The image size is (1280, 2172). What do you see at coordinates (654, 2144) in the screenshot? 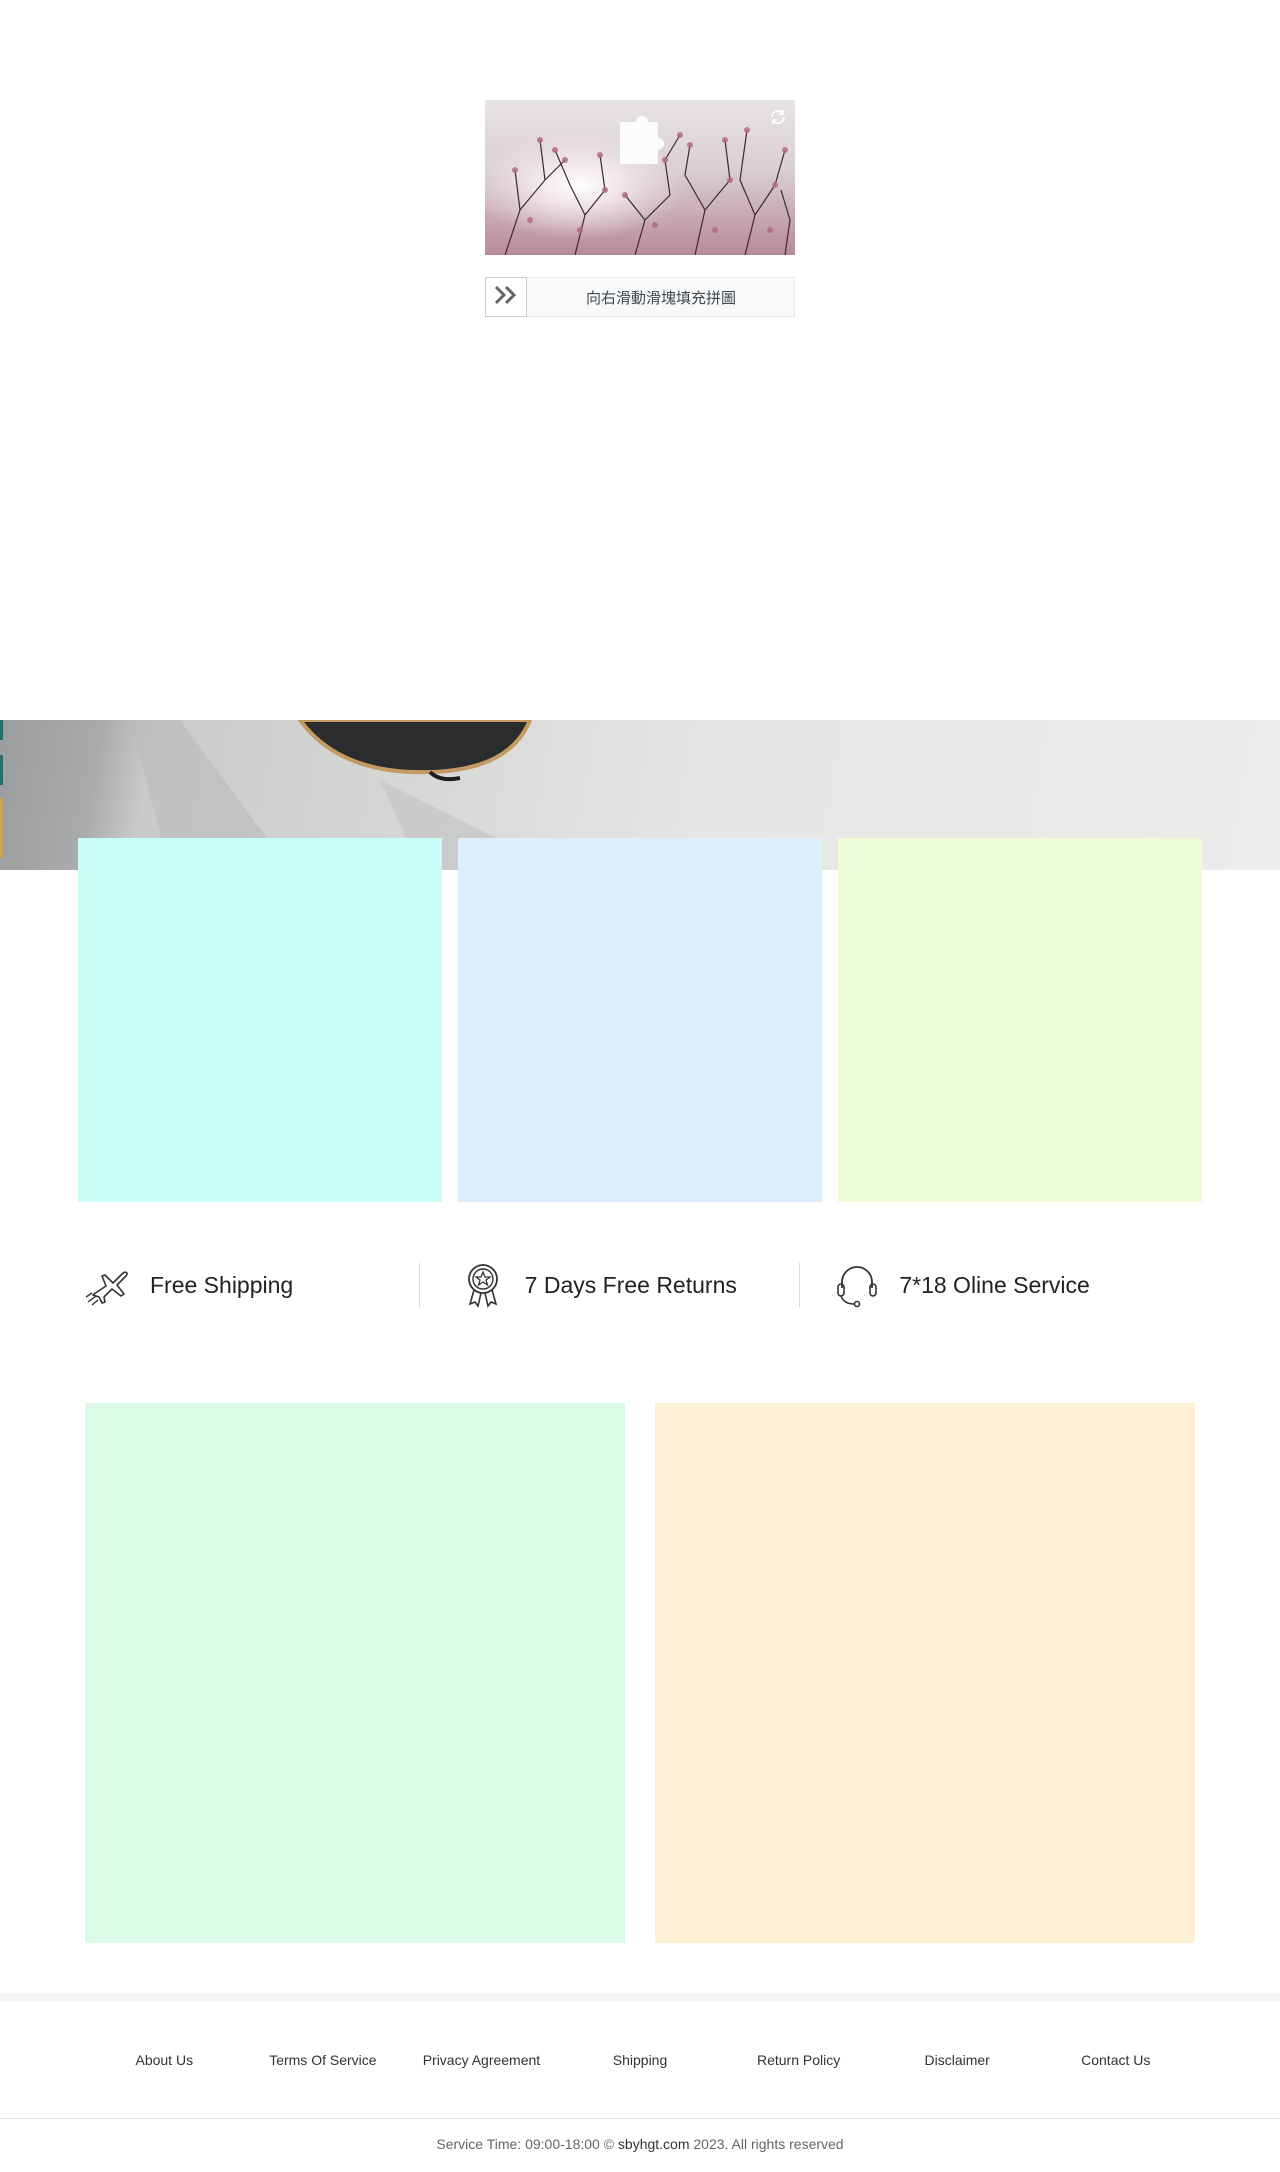
I see `copyright-domain: sbyhgt.com` at bounding box center [654, 2144].